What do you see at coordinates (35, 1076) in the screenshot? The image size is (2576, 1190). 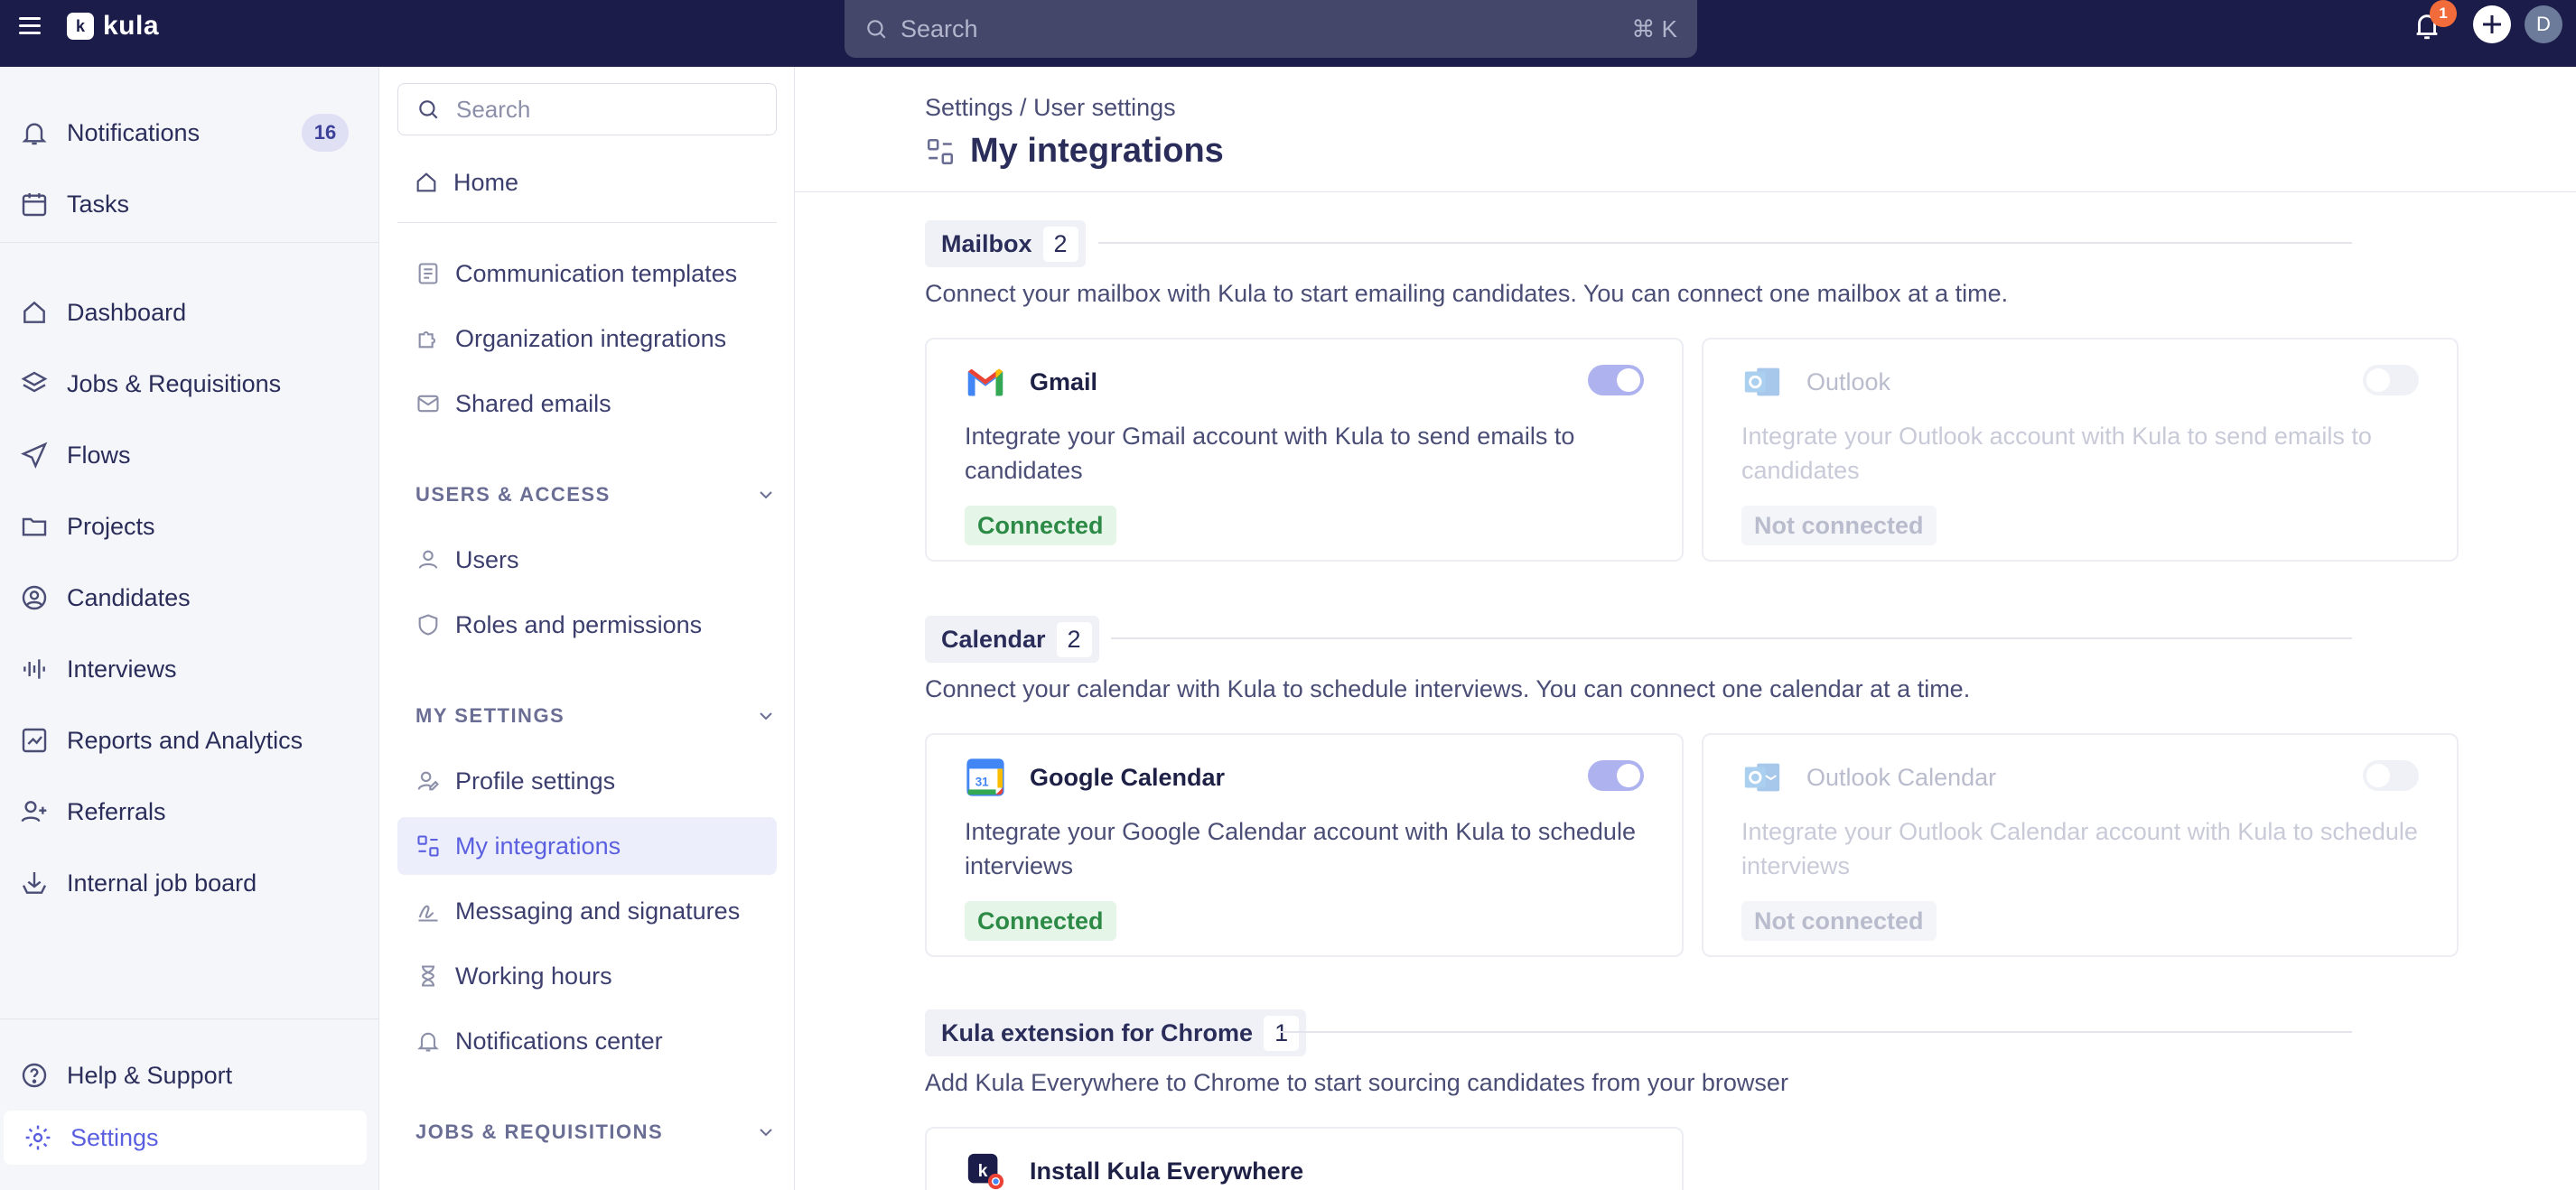 I see `help-circle-icon` at bounding box center [35, 1076].